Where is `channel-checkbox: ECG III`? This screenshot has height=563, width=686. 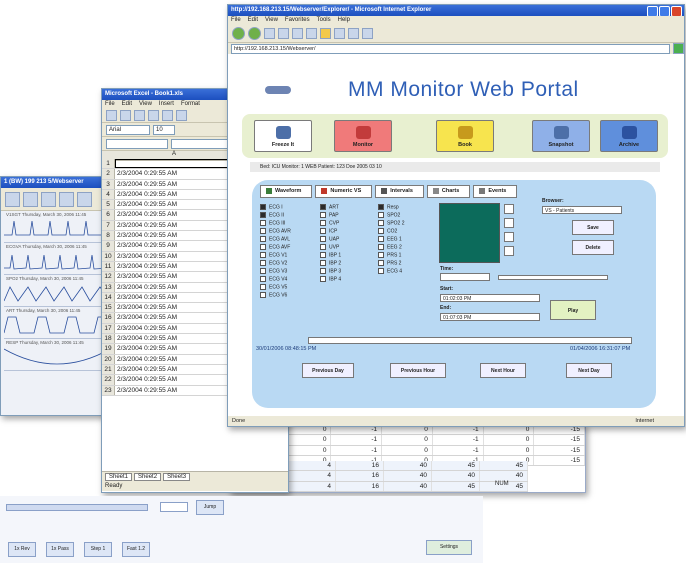
channel-checkbox: ECG III is located at coordinates (272, 223).